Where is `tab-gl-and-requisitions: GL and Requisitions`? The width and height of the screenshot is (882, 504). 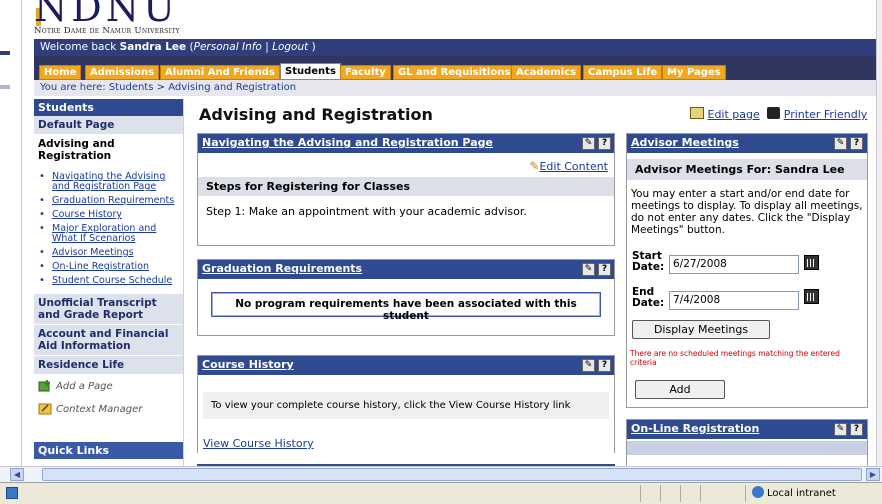
tab-gl-and-requisitions: GL and Requisitions is located at coordinates (454, 72).